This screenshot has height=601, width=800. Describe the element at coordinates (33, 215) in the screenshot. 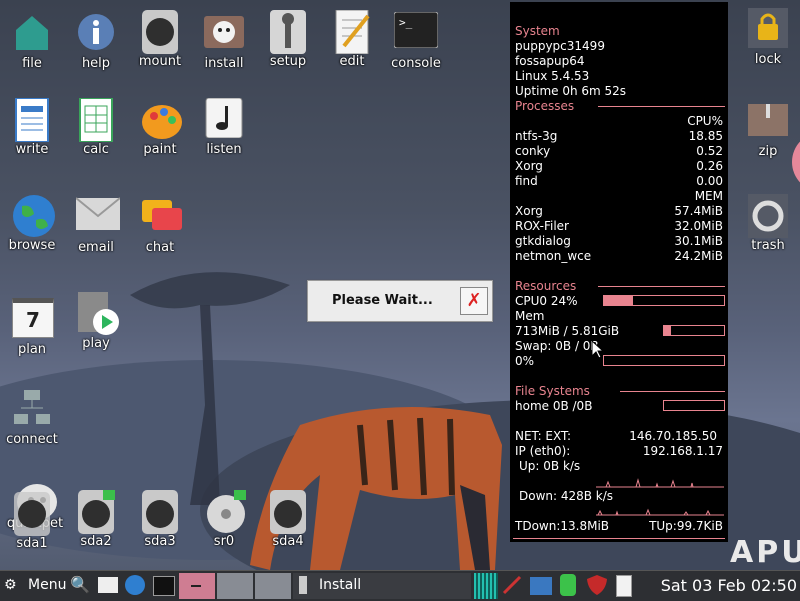

I see `globe-icon` at that location.